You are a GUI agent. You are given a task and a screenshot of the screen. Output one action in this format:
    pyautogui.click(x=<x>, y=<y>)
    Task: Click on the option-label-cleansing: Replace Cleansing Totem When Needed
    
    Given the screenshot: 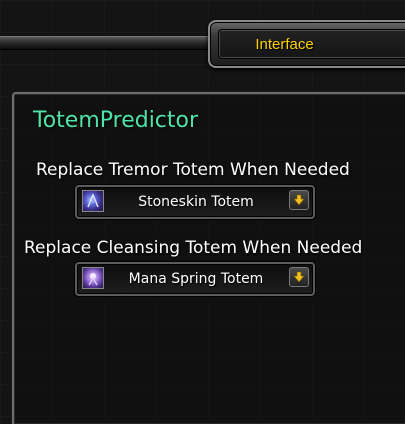 What is the action you would take?
    pyautogui.click(x=193, y=248)
    